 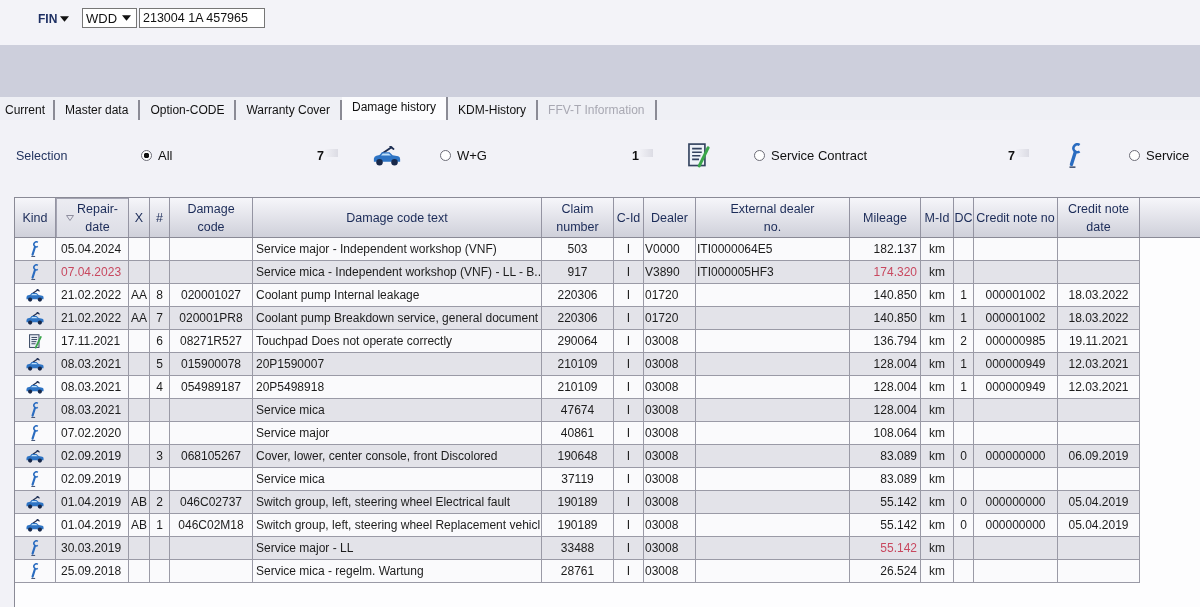 What do you see at coordinates (577, 548) in the screenshot?
I see `table-row: 30.03.2019 Service major - LL 33488 I 03008 55.142 km` at bounding box center [577, 548].